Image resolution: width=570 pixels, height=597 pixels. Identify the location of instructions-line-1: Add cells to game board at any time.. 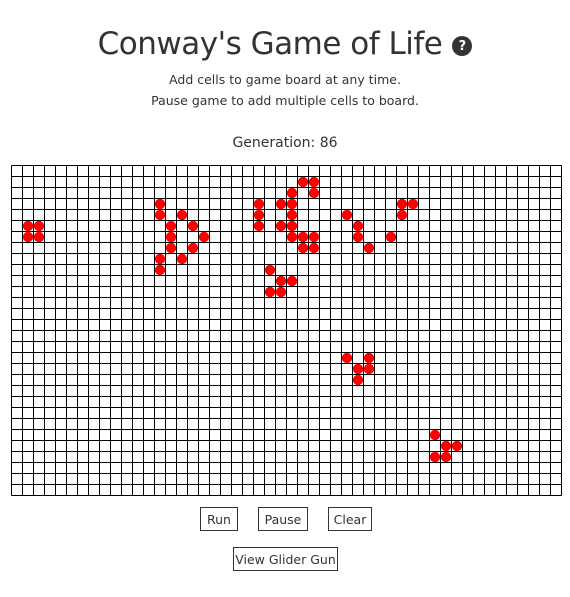
(285, 79).